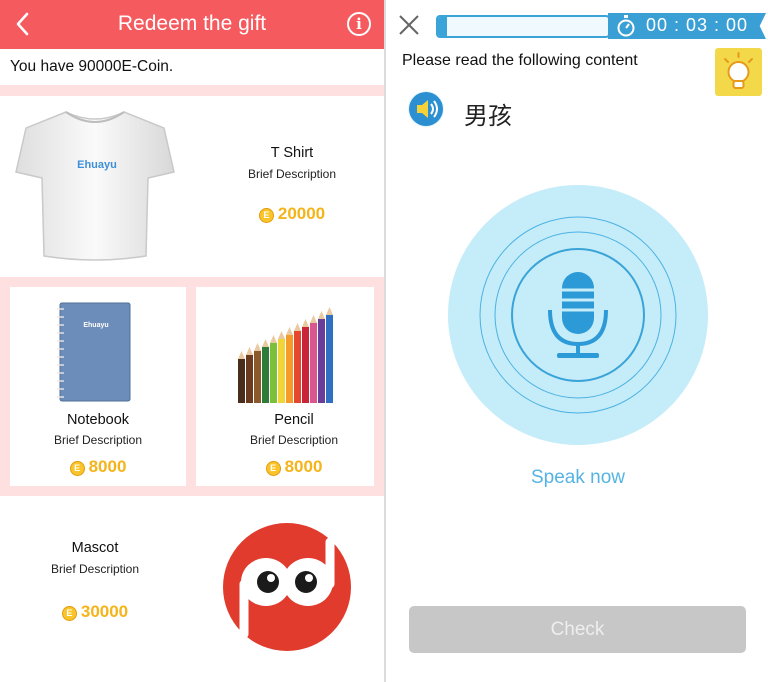 This screenshot has width=768, height=682. I want to click on countdown-timer: 00 : 03 : 00, so click(687, 26).